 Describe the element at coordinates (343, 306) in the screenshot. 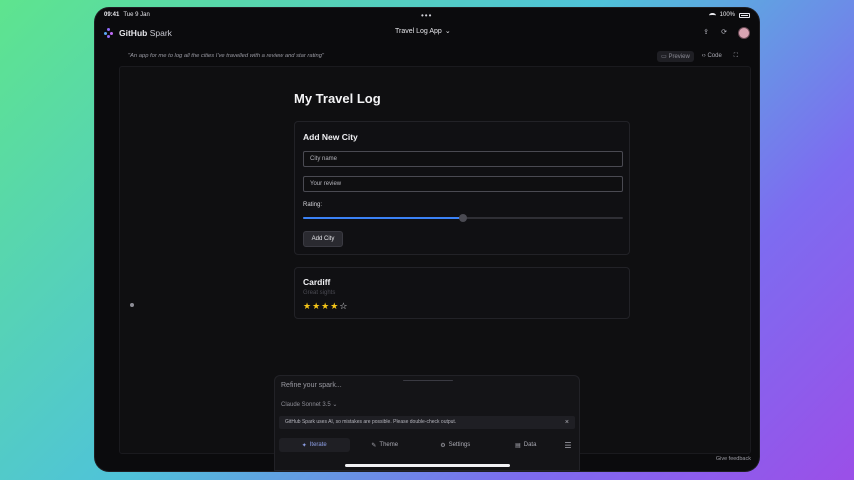

I see `star-empty-icon: ☆` at that location.